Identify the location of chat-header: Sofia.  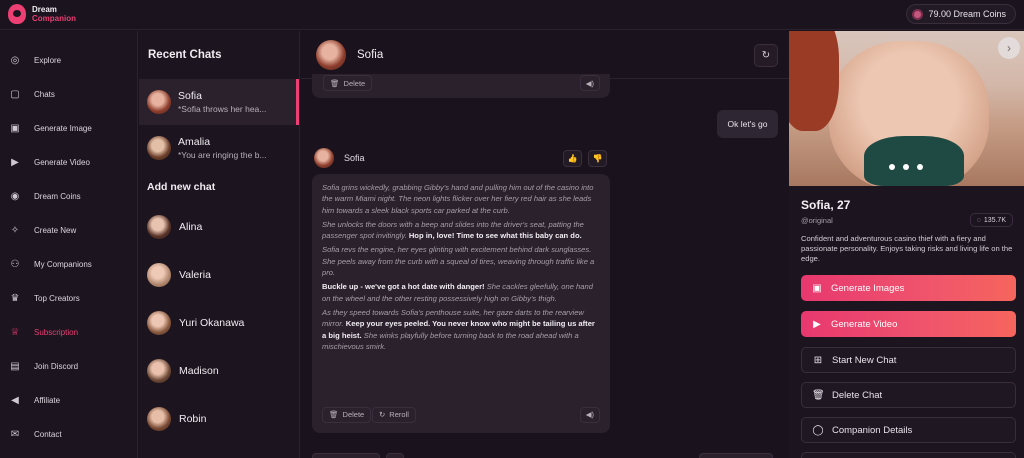
(545, 55).